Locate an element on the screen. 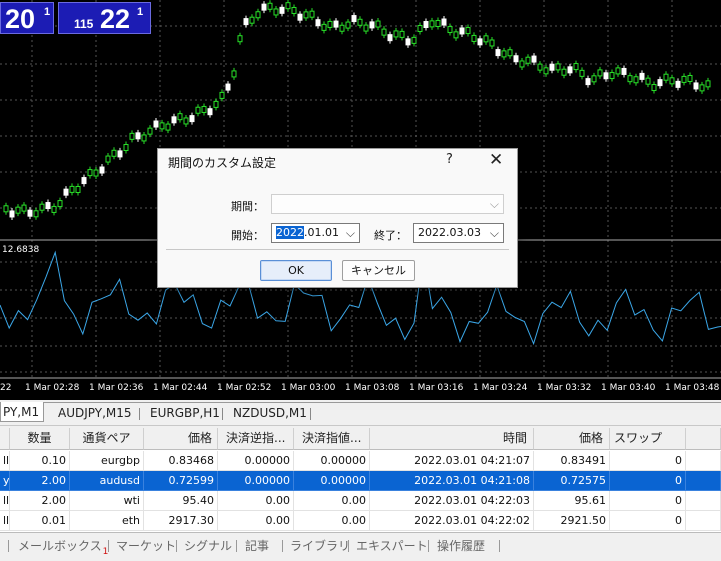  column-header: スワップ is located at coordinates (648, 439).